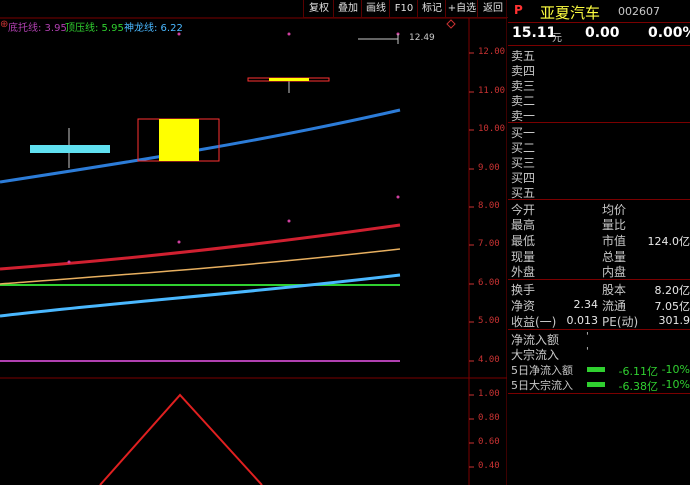  Describe the element at coordinates (614, 306) in the screenshot. I see `float-label: 流通` at that location.